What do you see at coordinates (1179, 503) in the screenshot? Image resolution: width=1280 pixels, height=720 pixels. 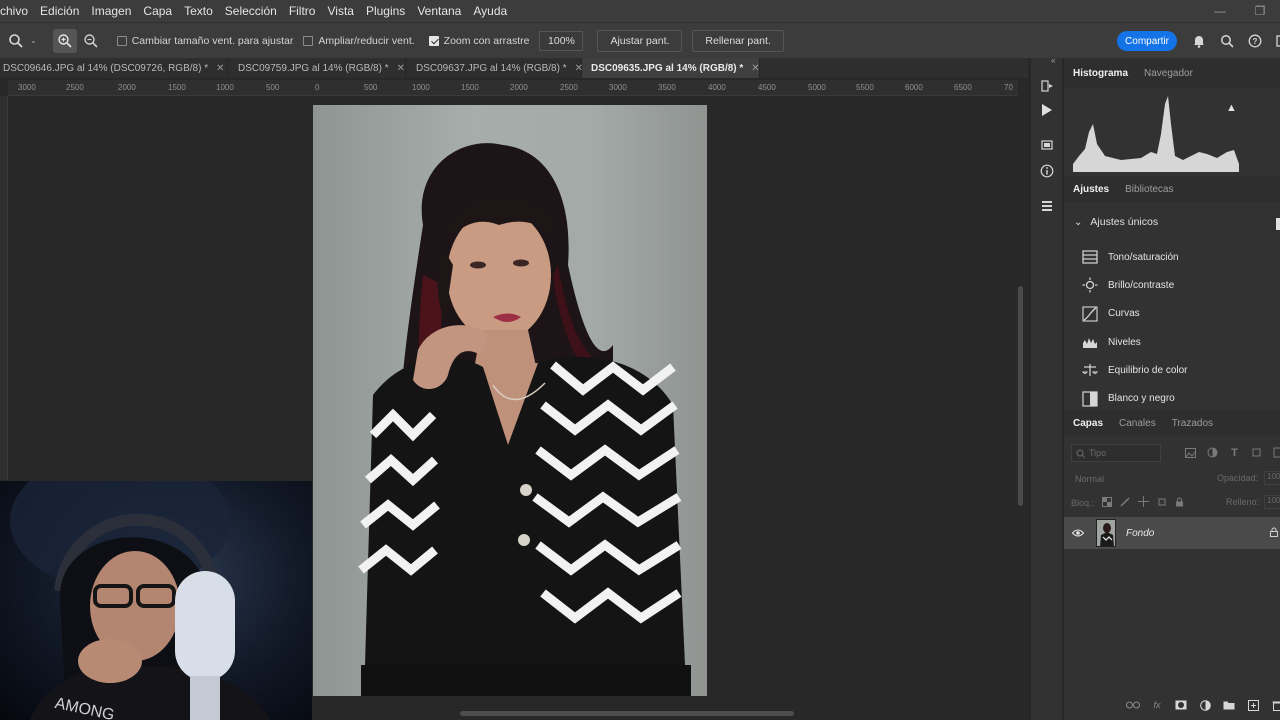 I see `lock-all-icon` at bounding box center [1179, 503].